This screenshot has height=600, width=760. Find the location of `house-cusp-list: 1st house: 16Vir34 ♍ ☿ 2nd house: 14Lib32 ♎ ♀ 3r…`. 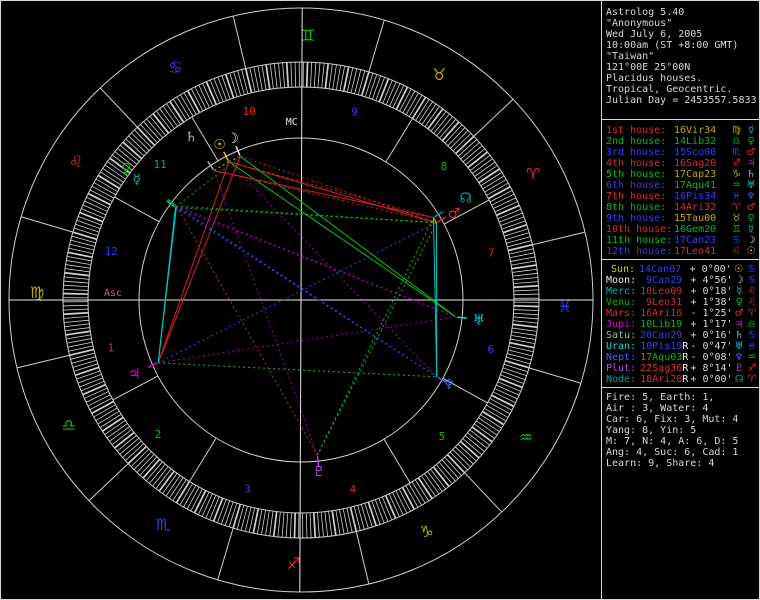

house-cusp-list: 1st house: 16Vir34 ♍ ☿ 2nd house: 14Lib32 ♎ ♀ 3r… is located at coordinates (682, 191).